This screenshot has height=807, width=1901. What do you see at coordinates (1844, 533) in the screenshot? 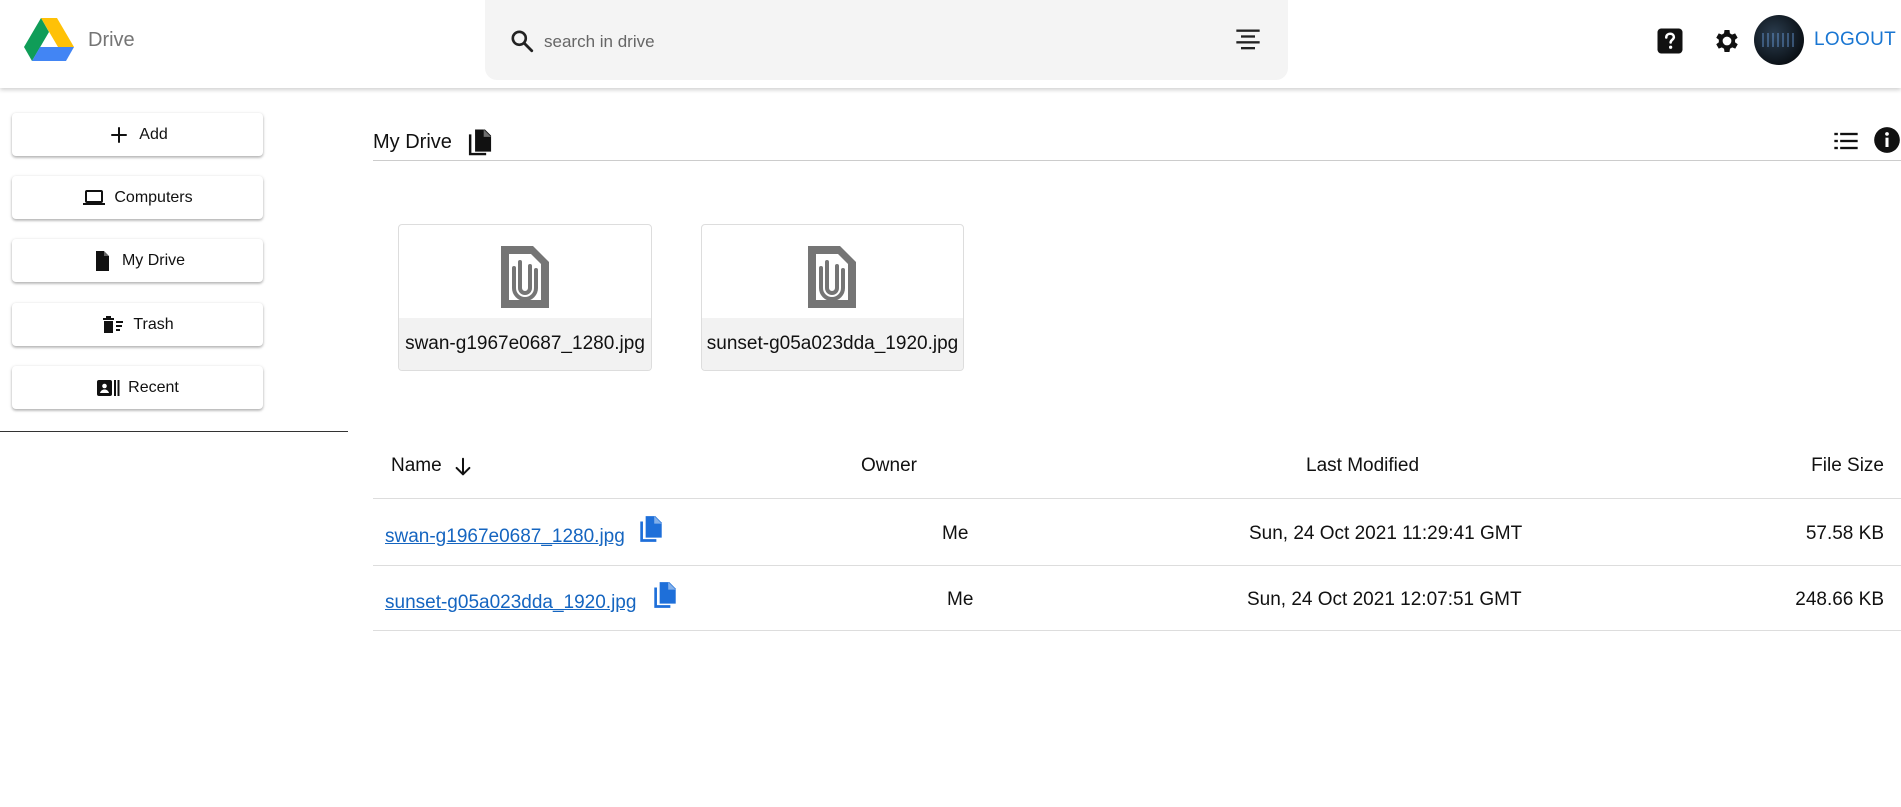
I see `file-size: 57.58 KB` at bounding box center [1844, 533].